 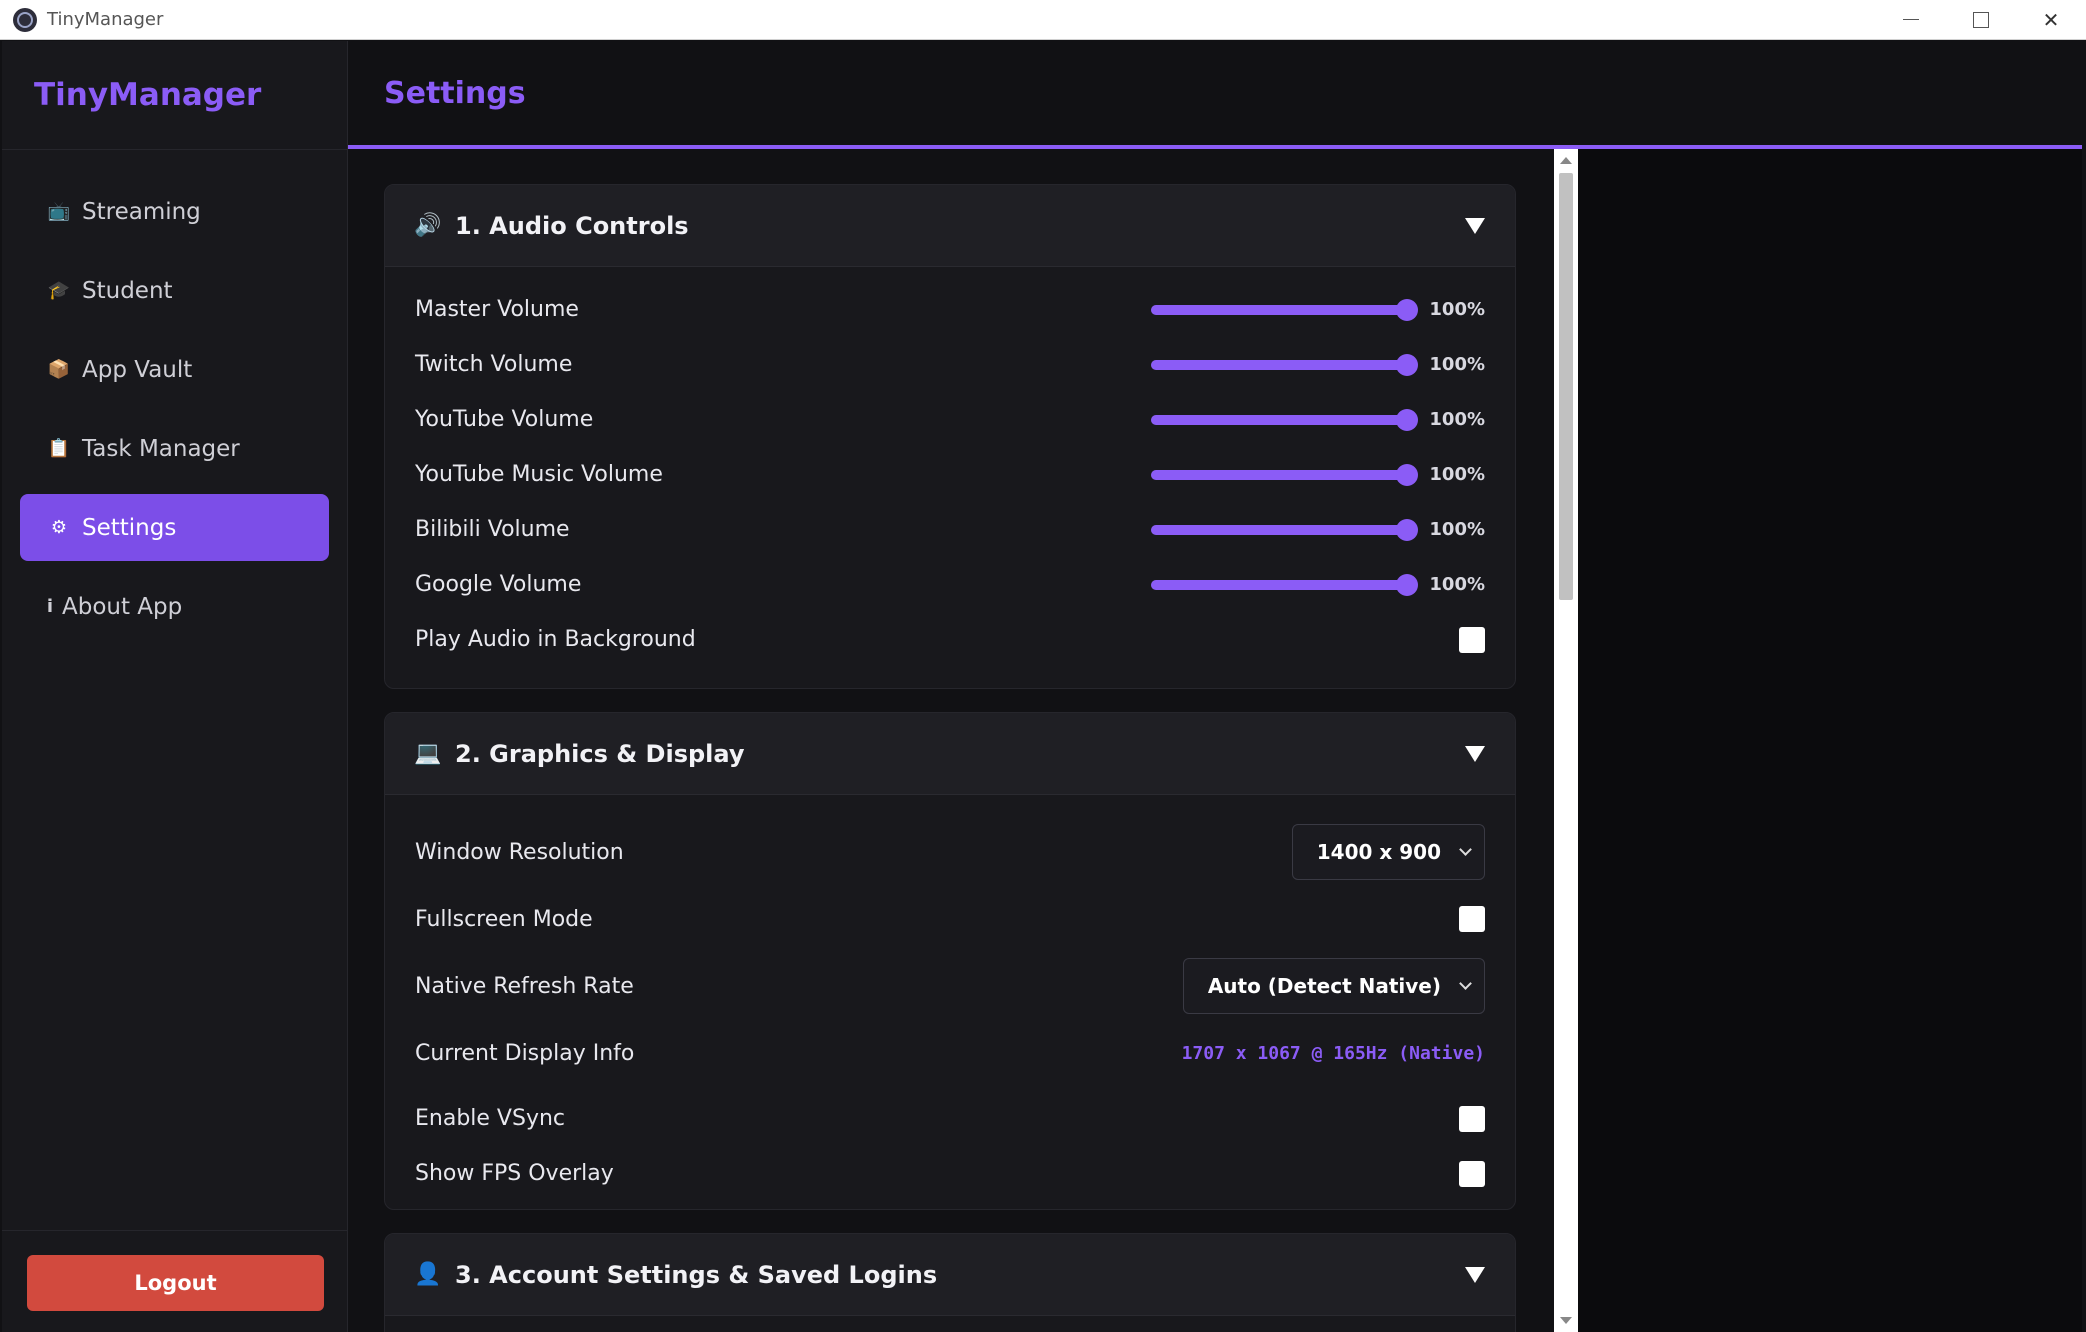 I want to click on maximize-button, so click(x=1981, y=19).